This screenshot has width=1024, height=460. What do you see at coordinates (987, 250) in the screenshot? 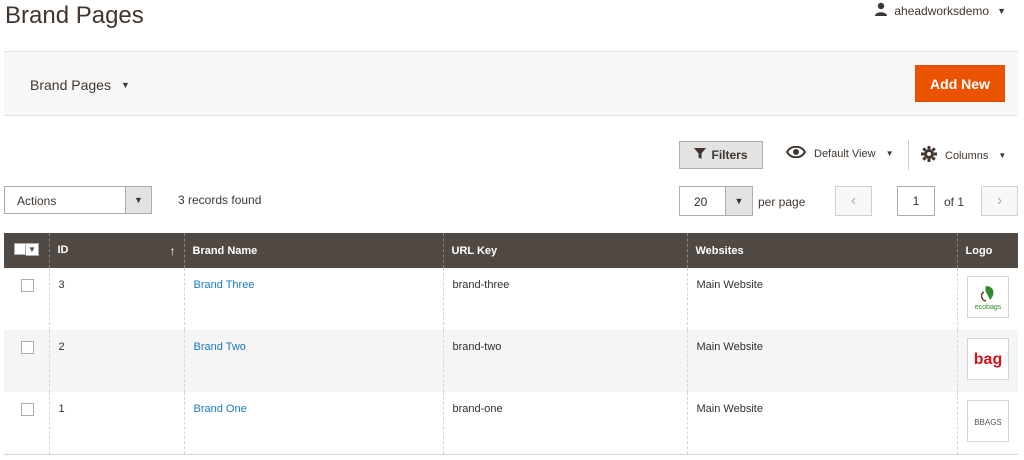
I see `column-header-logo: Logo` at bounding box center [987, 250].